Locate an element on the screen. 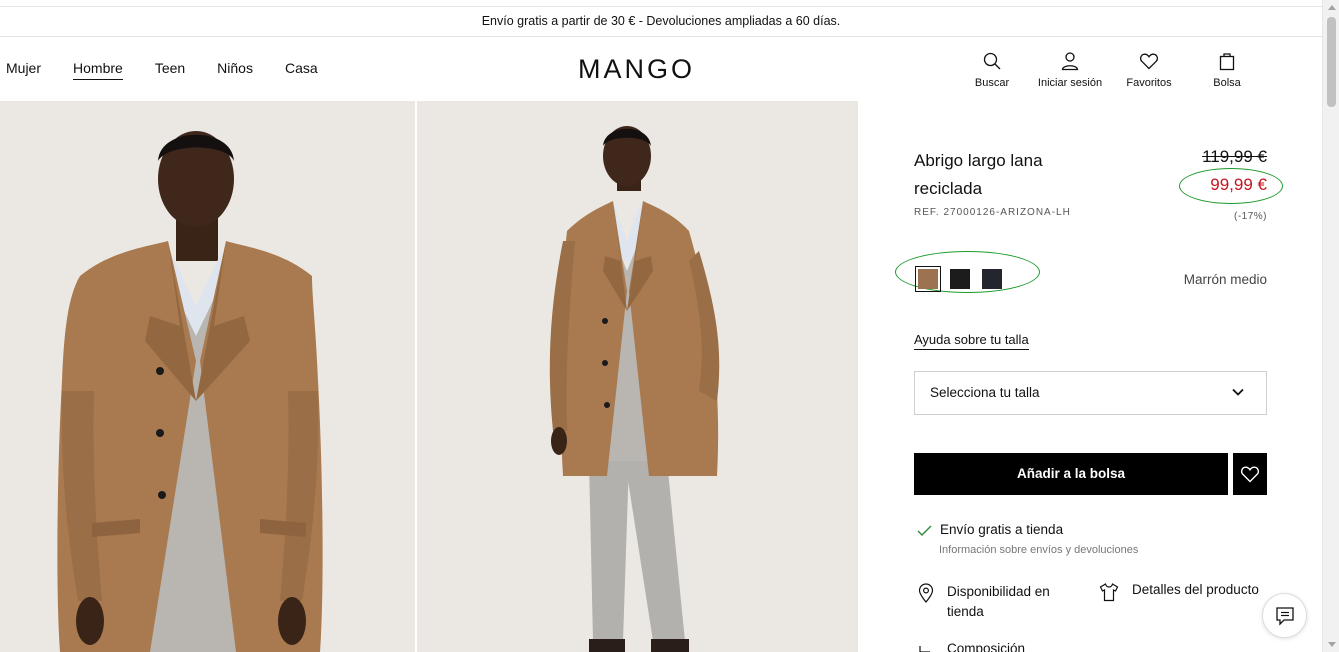 The image size is (1339, 652). add-to-favorites-button is located at coordinates (1250, 474).